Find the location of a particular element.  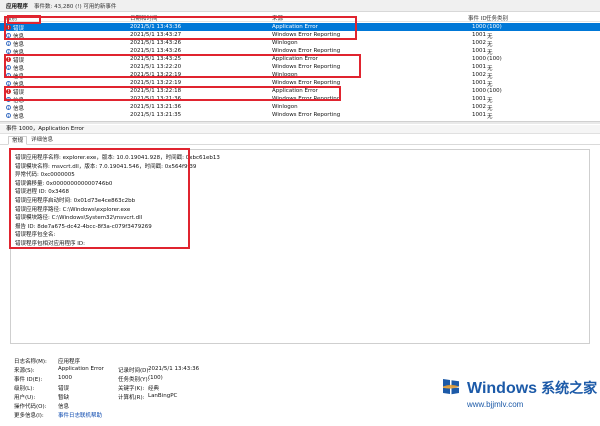

task-value: (100) is located at coordinates (155, 378).